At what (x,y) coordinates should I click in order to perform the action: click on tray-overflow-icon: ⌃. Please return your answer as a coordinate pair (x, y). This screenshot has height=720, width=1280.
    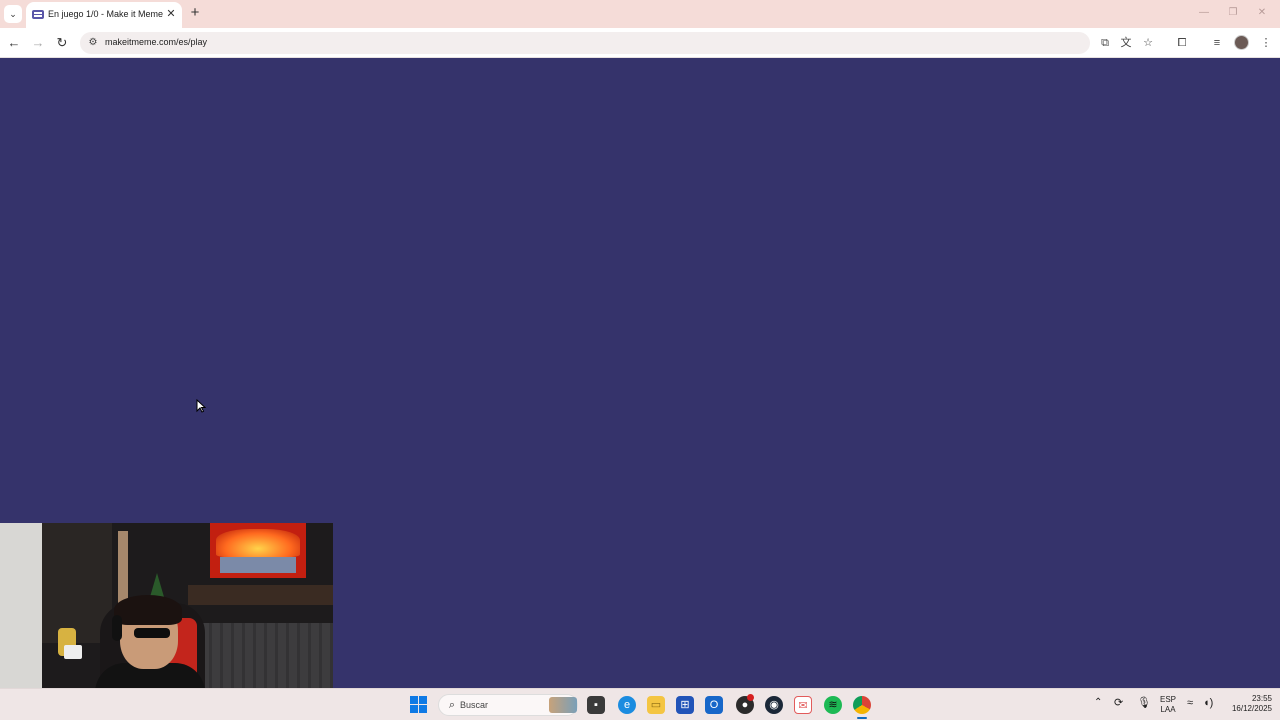
    Looking at the image, I should click on (1098, 703).